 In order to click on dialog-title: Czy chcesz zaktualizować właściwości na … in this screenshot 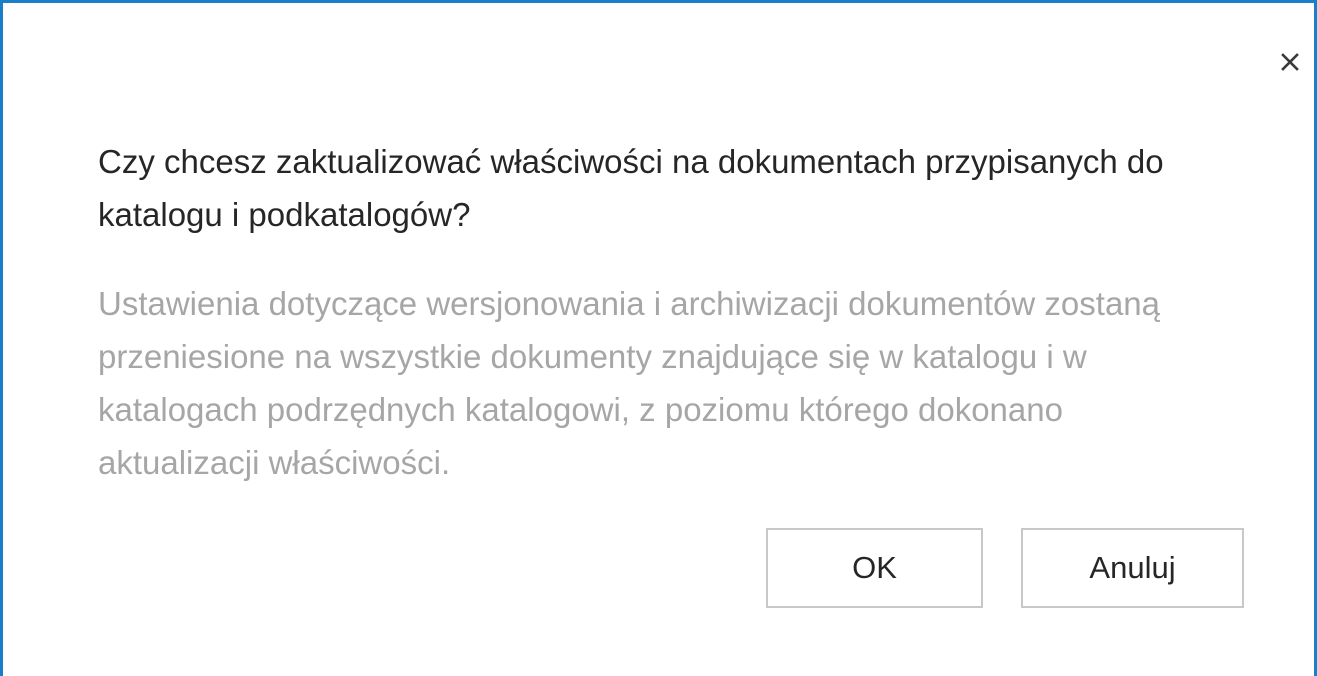, I will do `click(631, 188)`.